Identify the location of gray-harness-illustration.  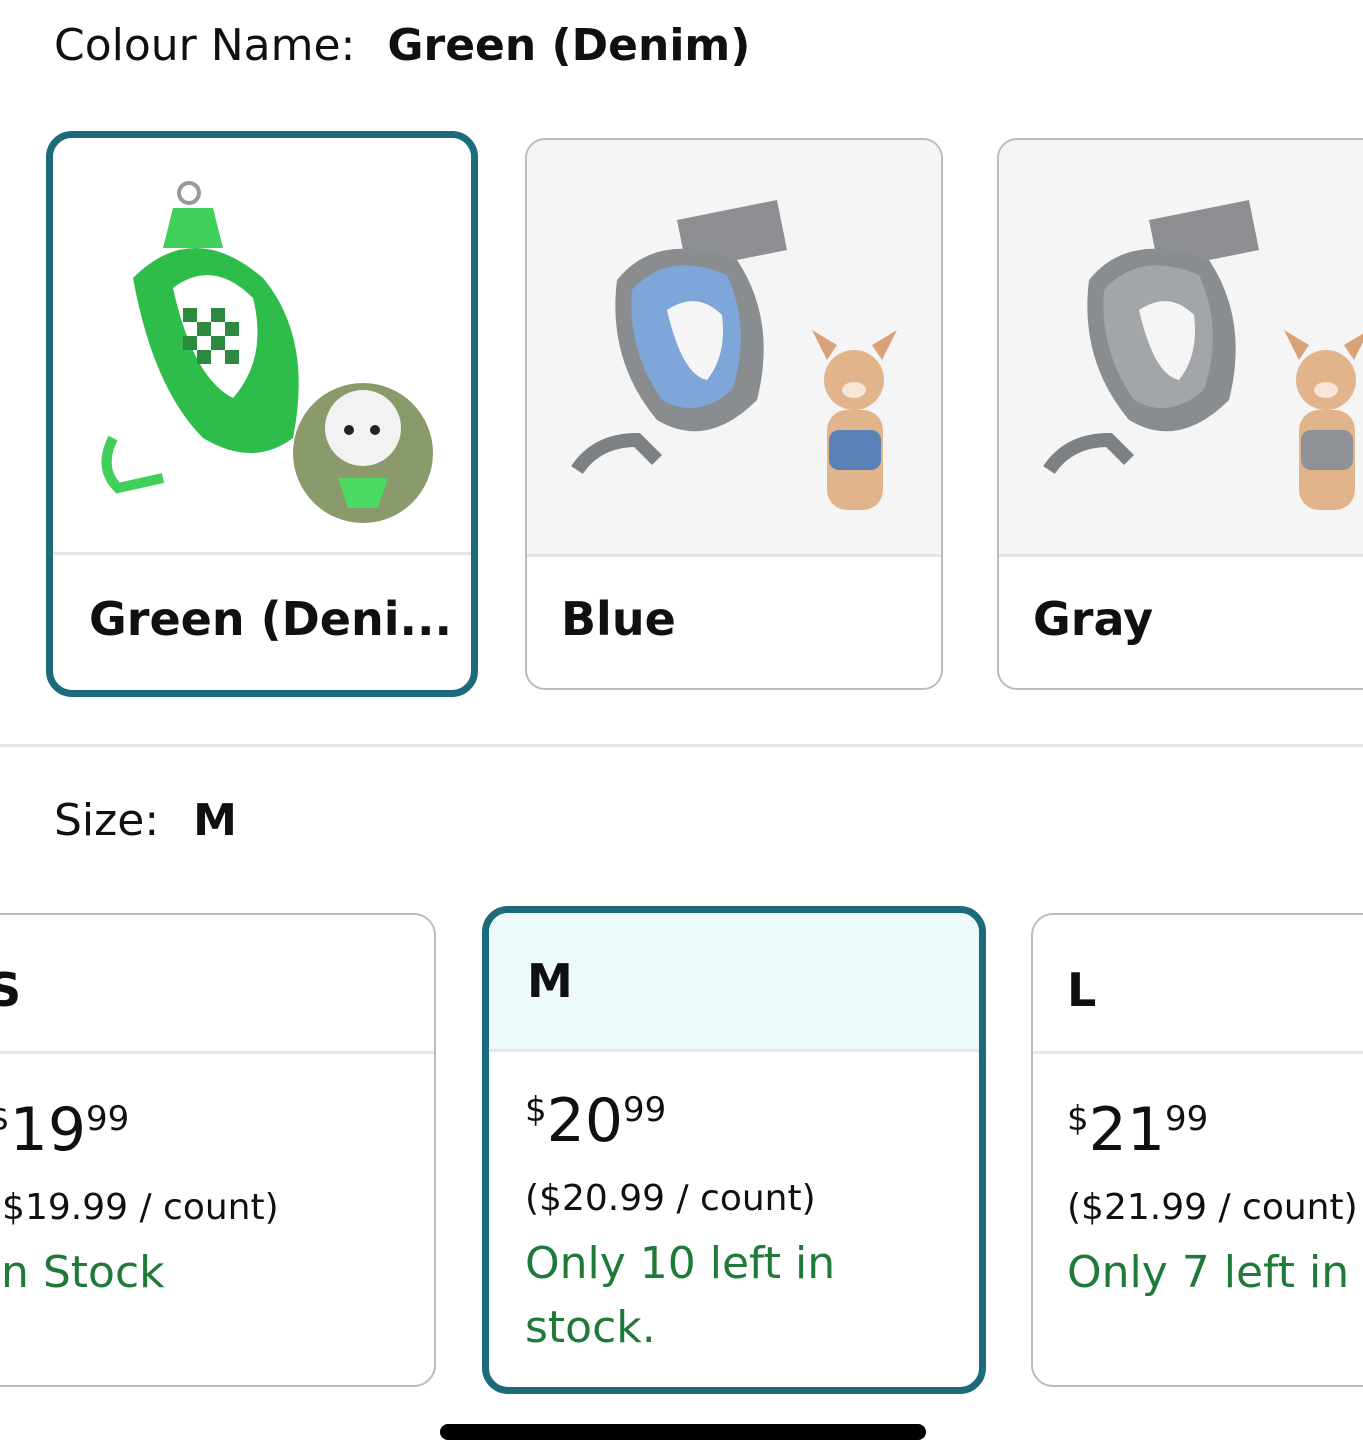
(1203, 355).